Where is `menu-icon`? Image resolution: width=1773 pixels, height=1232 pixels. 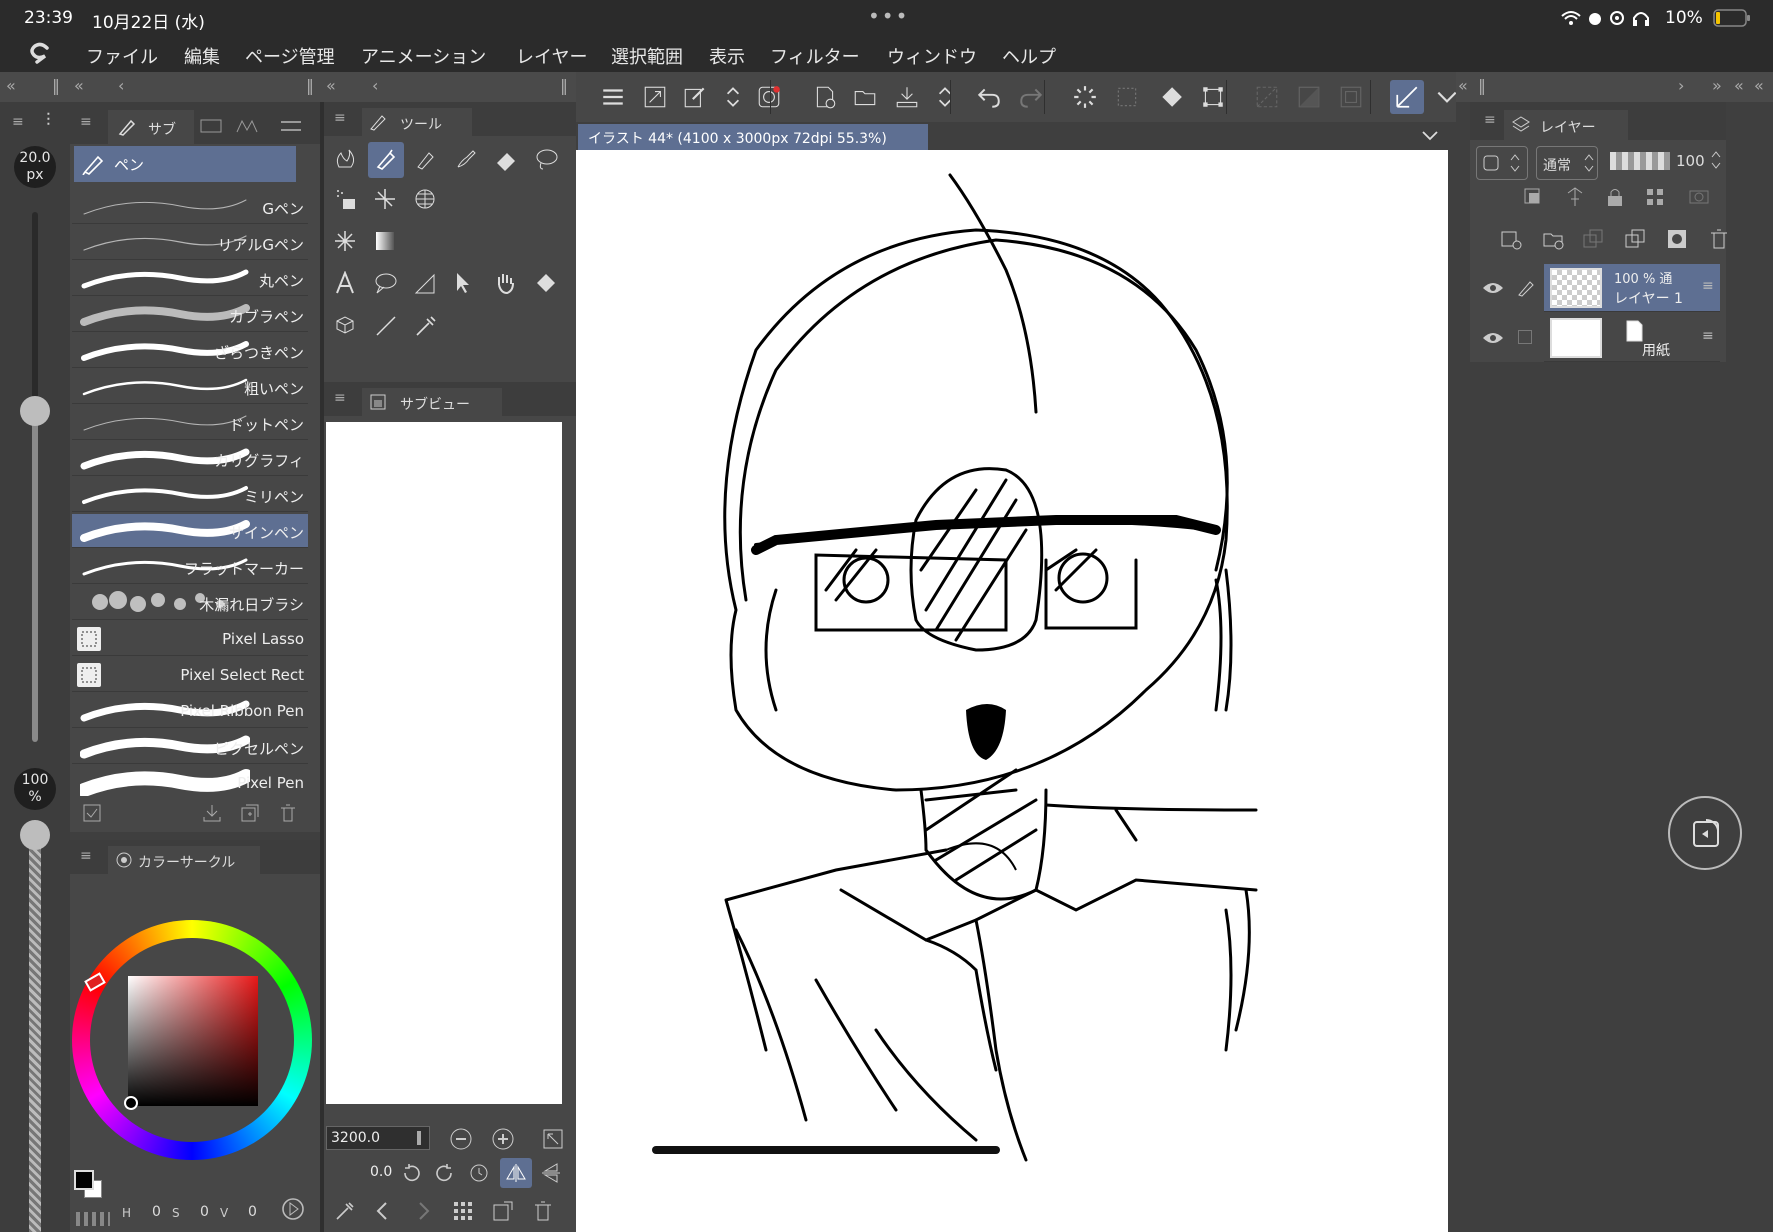
menu-icon is located at coordinates (613, 97).